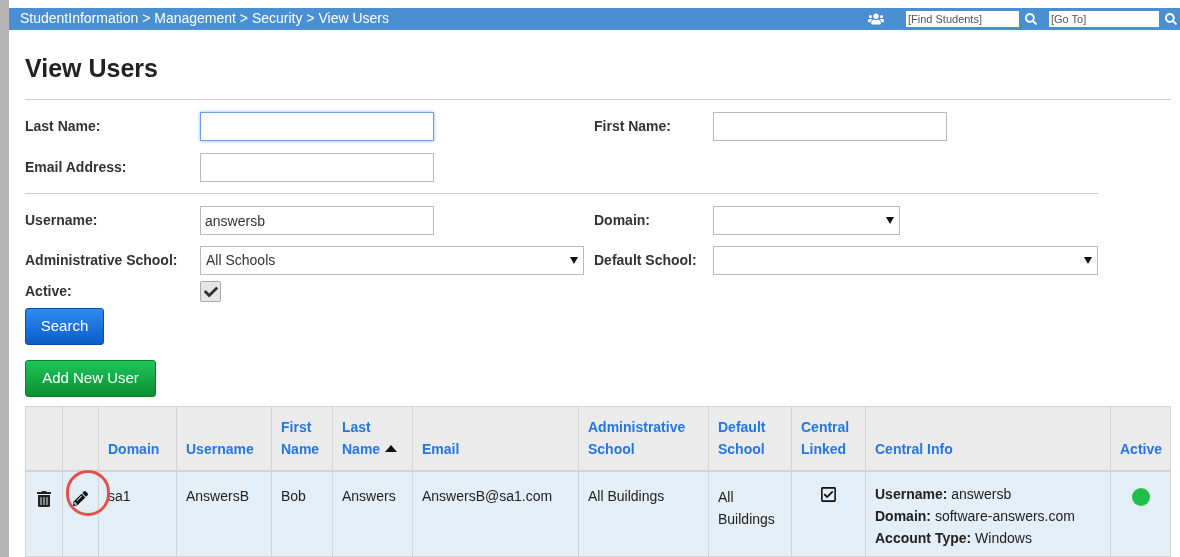 This screenshot has width=1180, height=557. I want to click on table-cell: Answers, so click(372, 513).